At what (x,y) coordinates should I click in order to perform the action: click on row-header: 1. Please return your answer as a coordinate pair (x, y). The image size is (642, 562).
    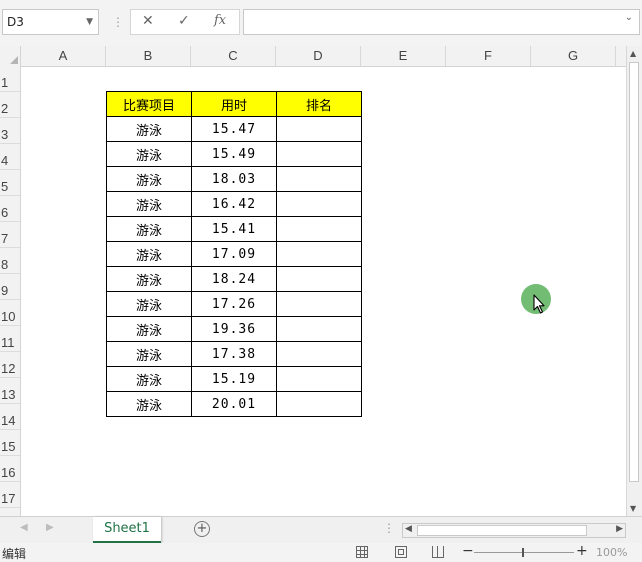
    Looking at the image, I should click on (10, 79).